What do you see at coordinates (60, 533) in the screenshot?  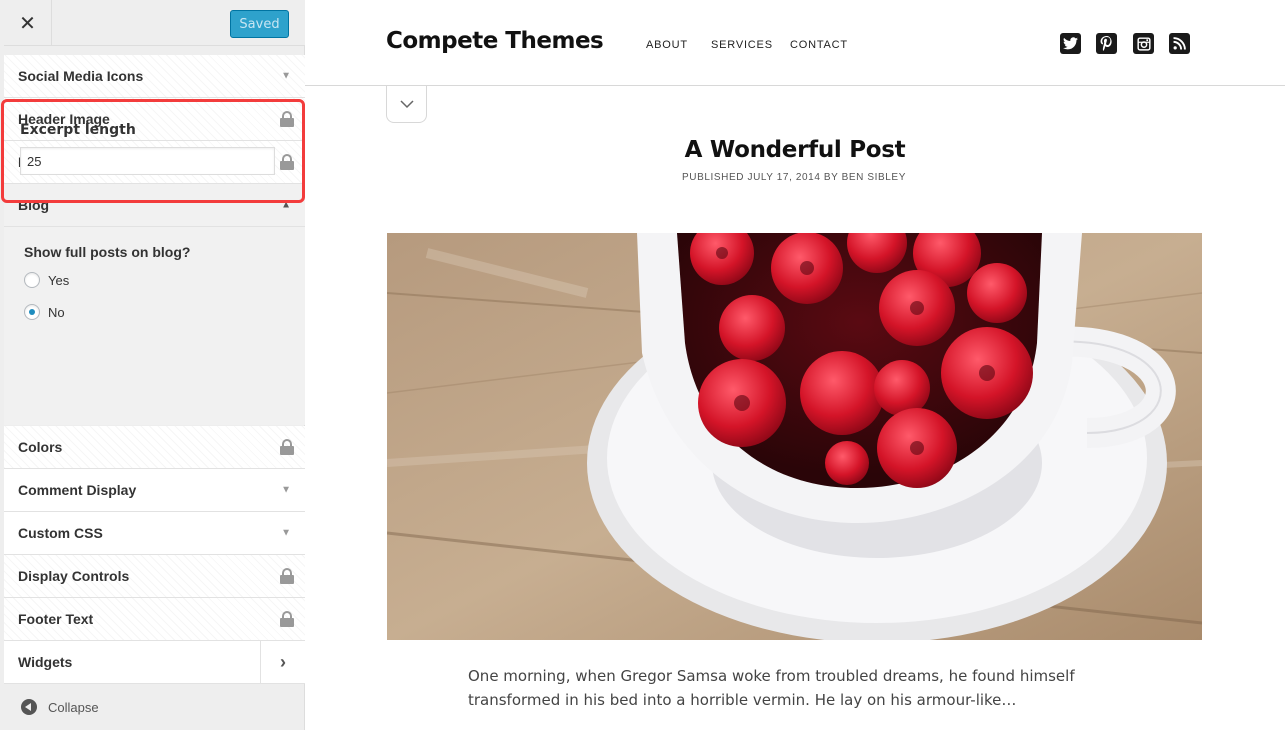 I see `section-label: Custom CSS` at bounding box center [60, 533].